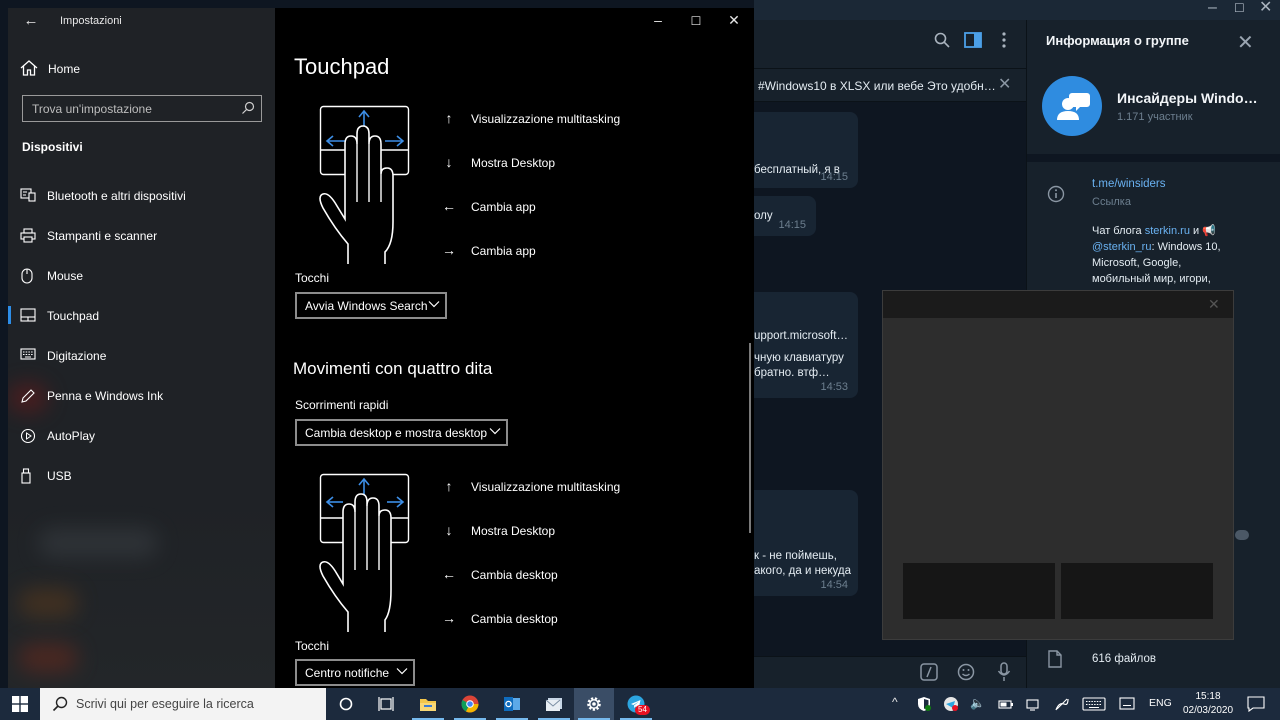 Image resolution: width=1280 pixels, height=720 pixels. I want to click on sidebar-item-usb: USB, so click(141, 475).